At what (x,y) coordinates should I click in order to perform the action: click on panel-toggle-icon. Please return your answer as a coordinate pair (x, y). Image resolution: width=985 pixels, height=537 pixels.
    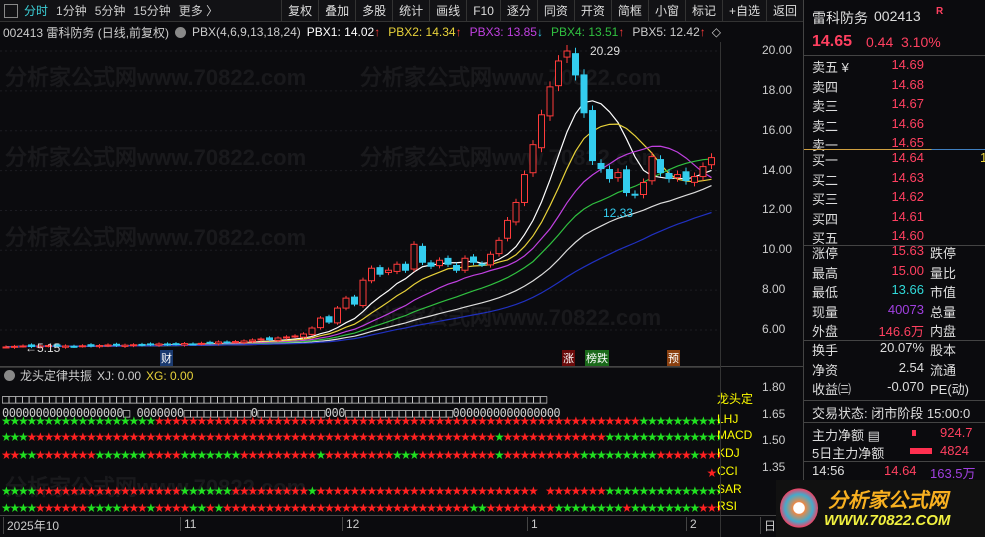
    Looking at the image, I should click on (11, 10).